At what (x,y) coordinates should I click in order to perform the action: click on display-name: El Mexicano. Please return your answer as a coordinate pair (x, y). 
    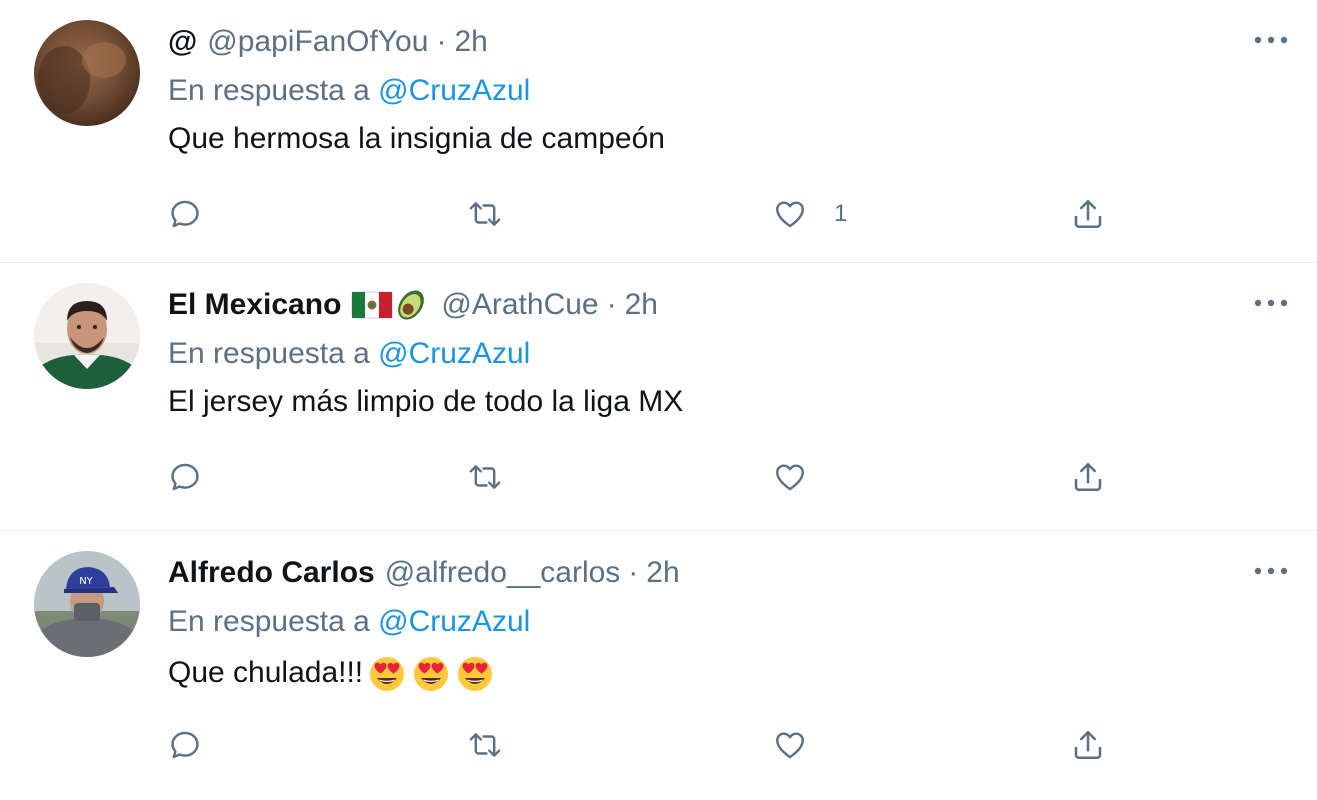
    Looking at the image, I should click on (254, 305).